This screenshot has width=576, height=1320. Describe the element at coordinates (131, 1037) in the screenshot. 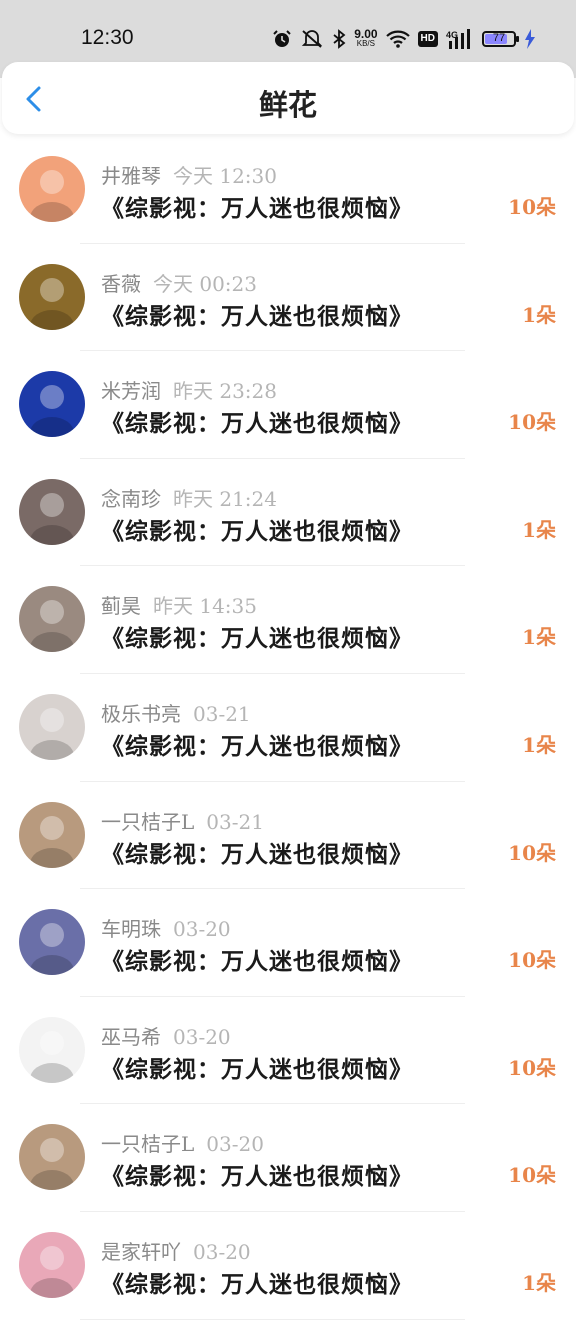

I see `user-name: 巫马希` at that location.